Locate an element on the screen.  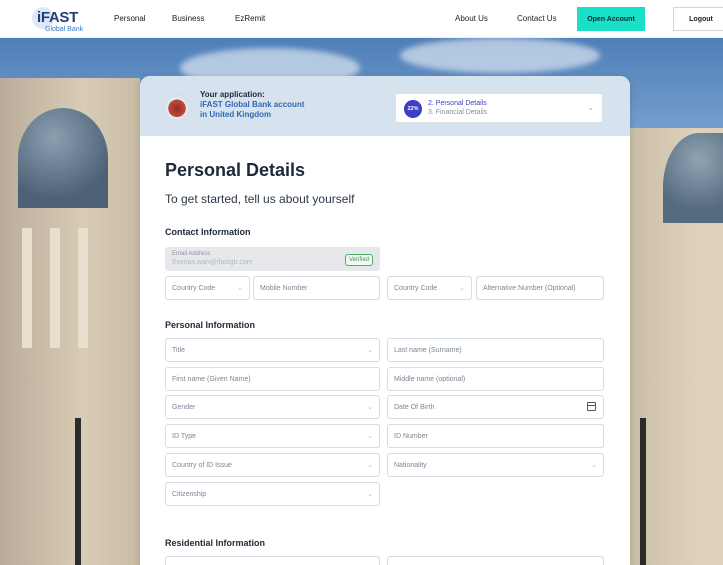
last-name-placeholder: Last name (Surname) is located at coordinates (428, 350).